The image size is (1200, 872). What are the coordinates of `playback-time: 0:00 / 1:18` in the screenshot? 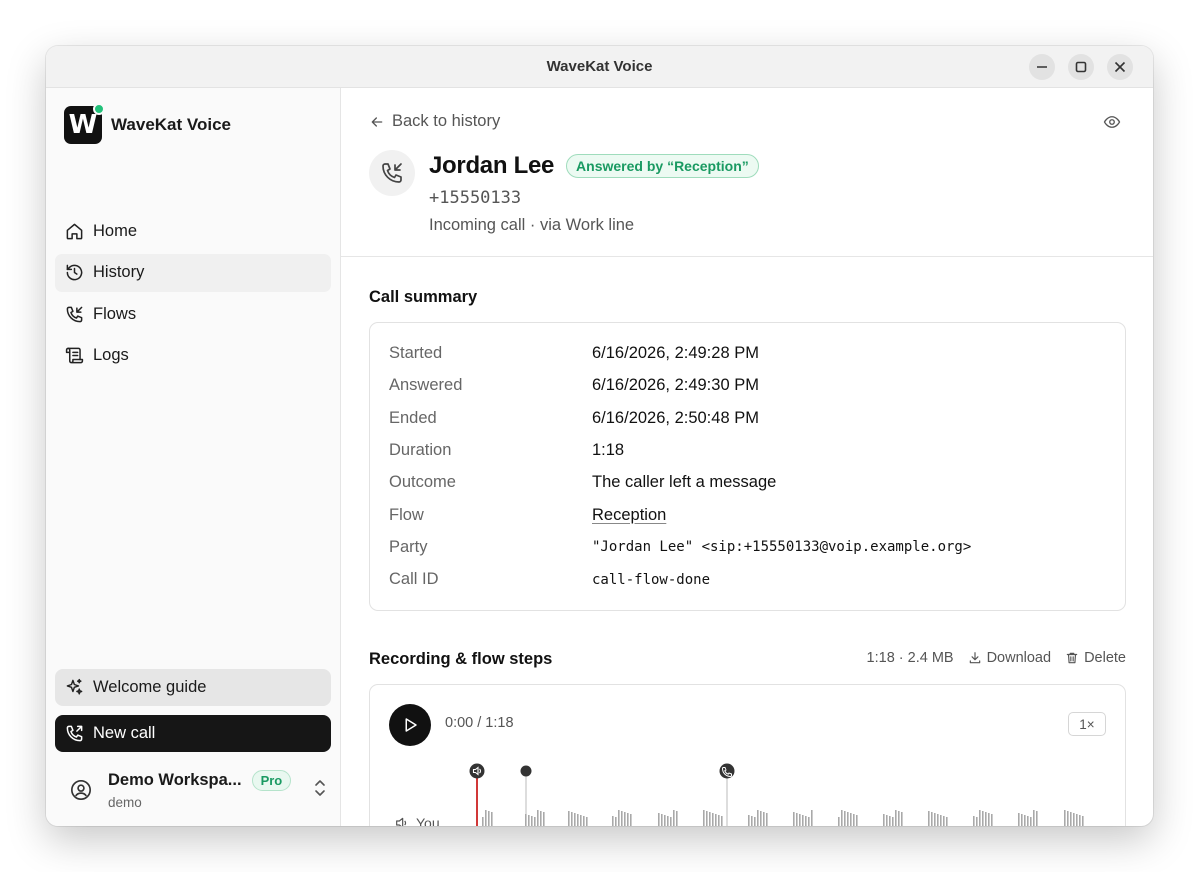 It's located at (479, 723).